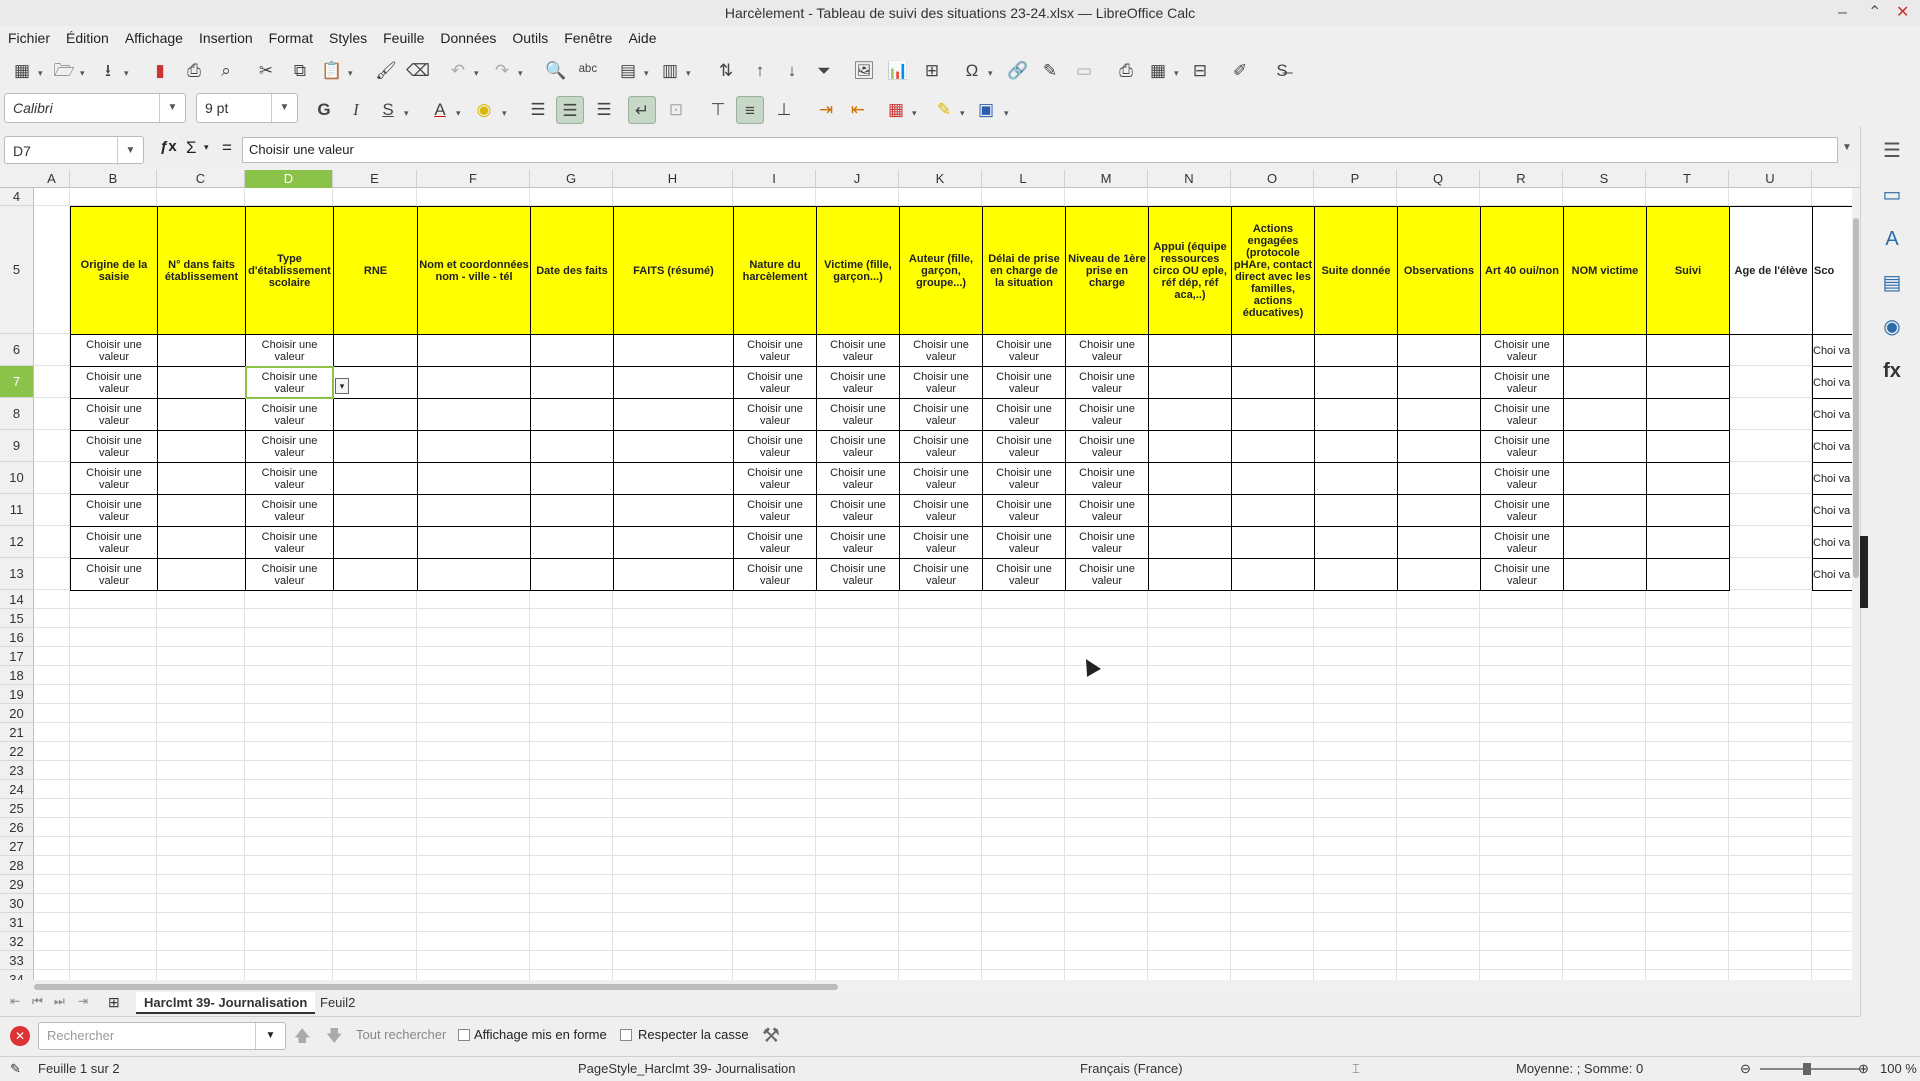  What do you see at coordinates (771, 1035) in the screenshot?
I see `find-replace-icon: ⚒` at bounding box center [771, 1035].